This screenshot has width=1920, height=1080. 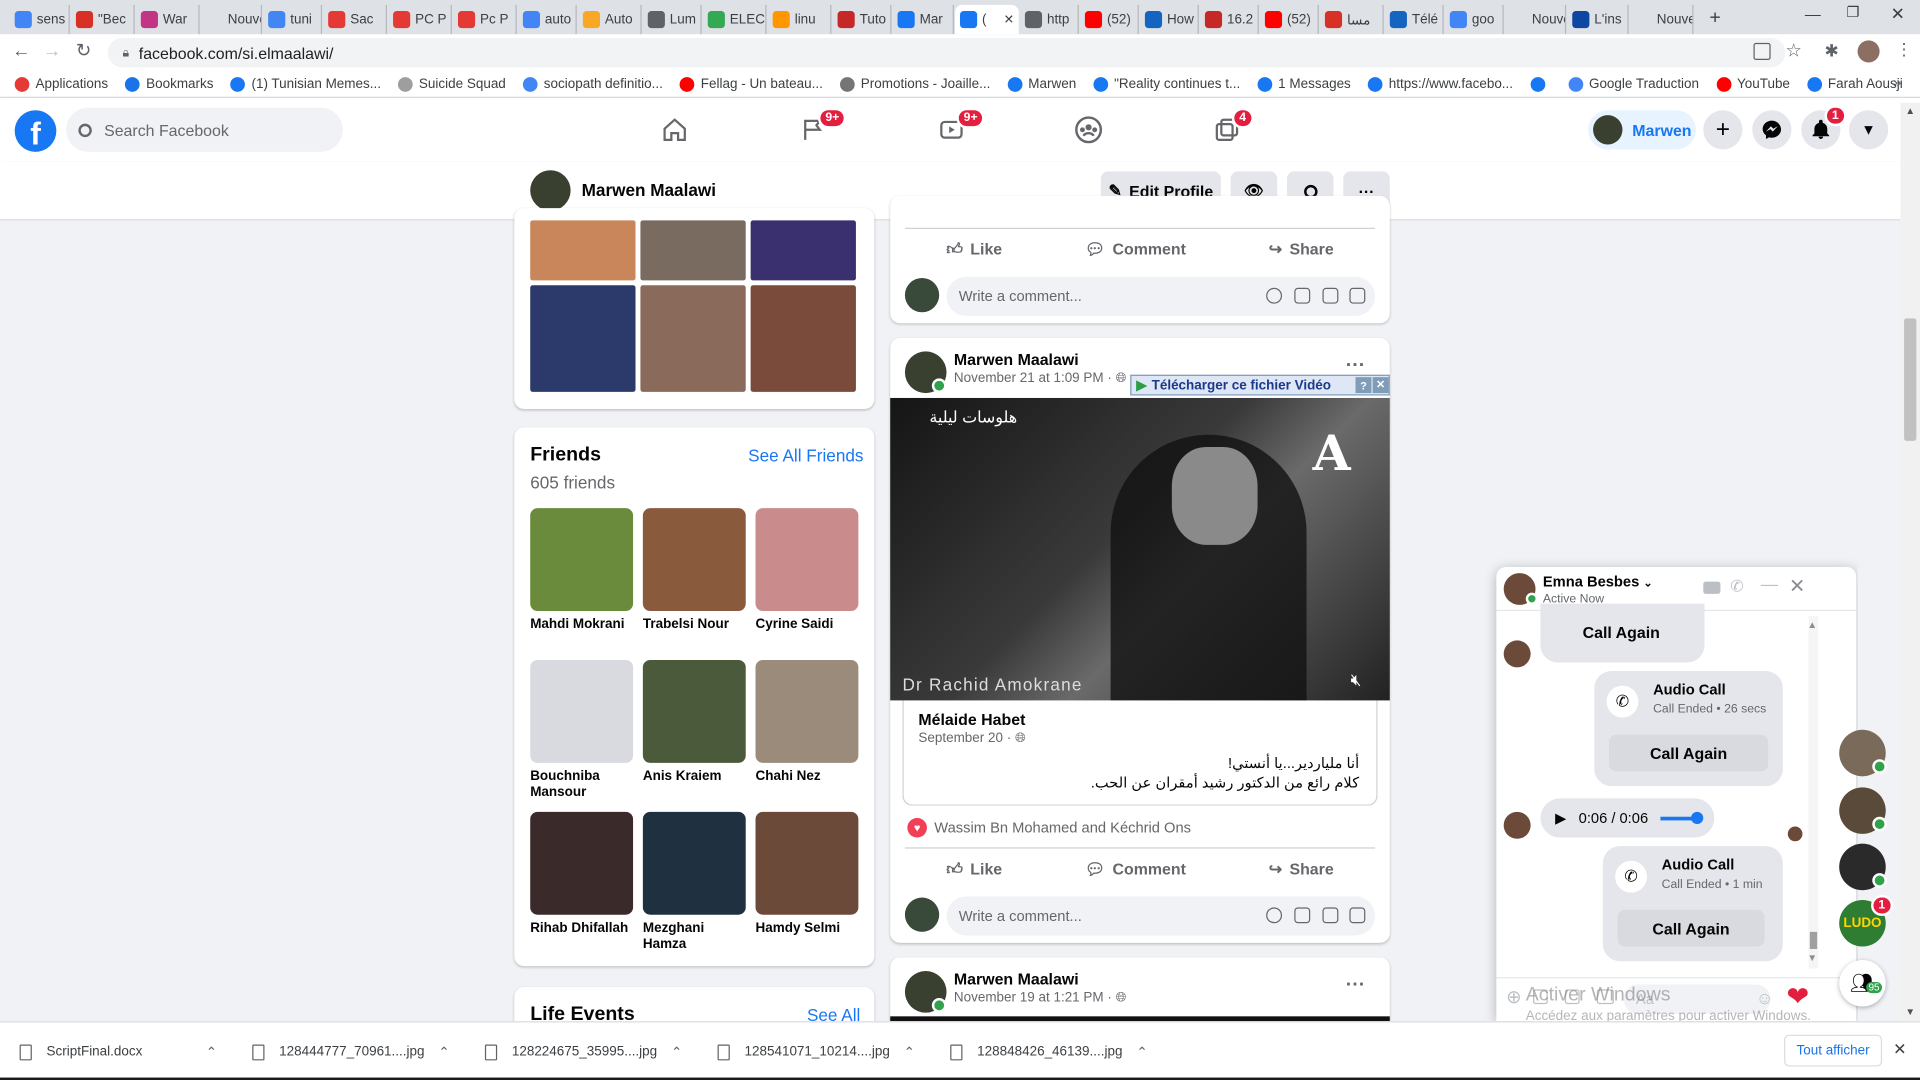 What do you see at coordinates (923, 19) in the screenshot?
I see `browser-tab: Mar` at bounding box center [923, 19].